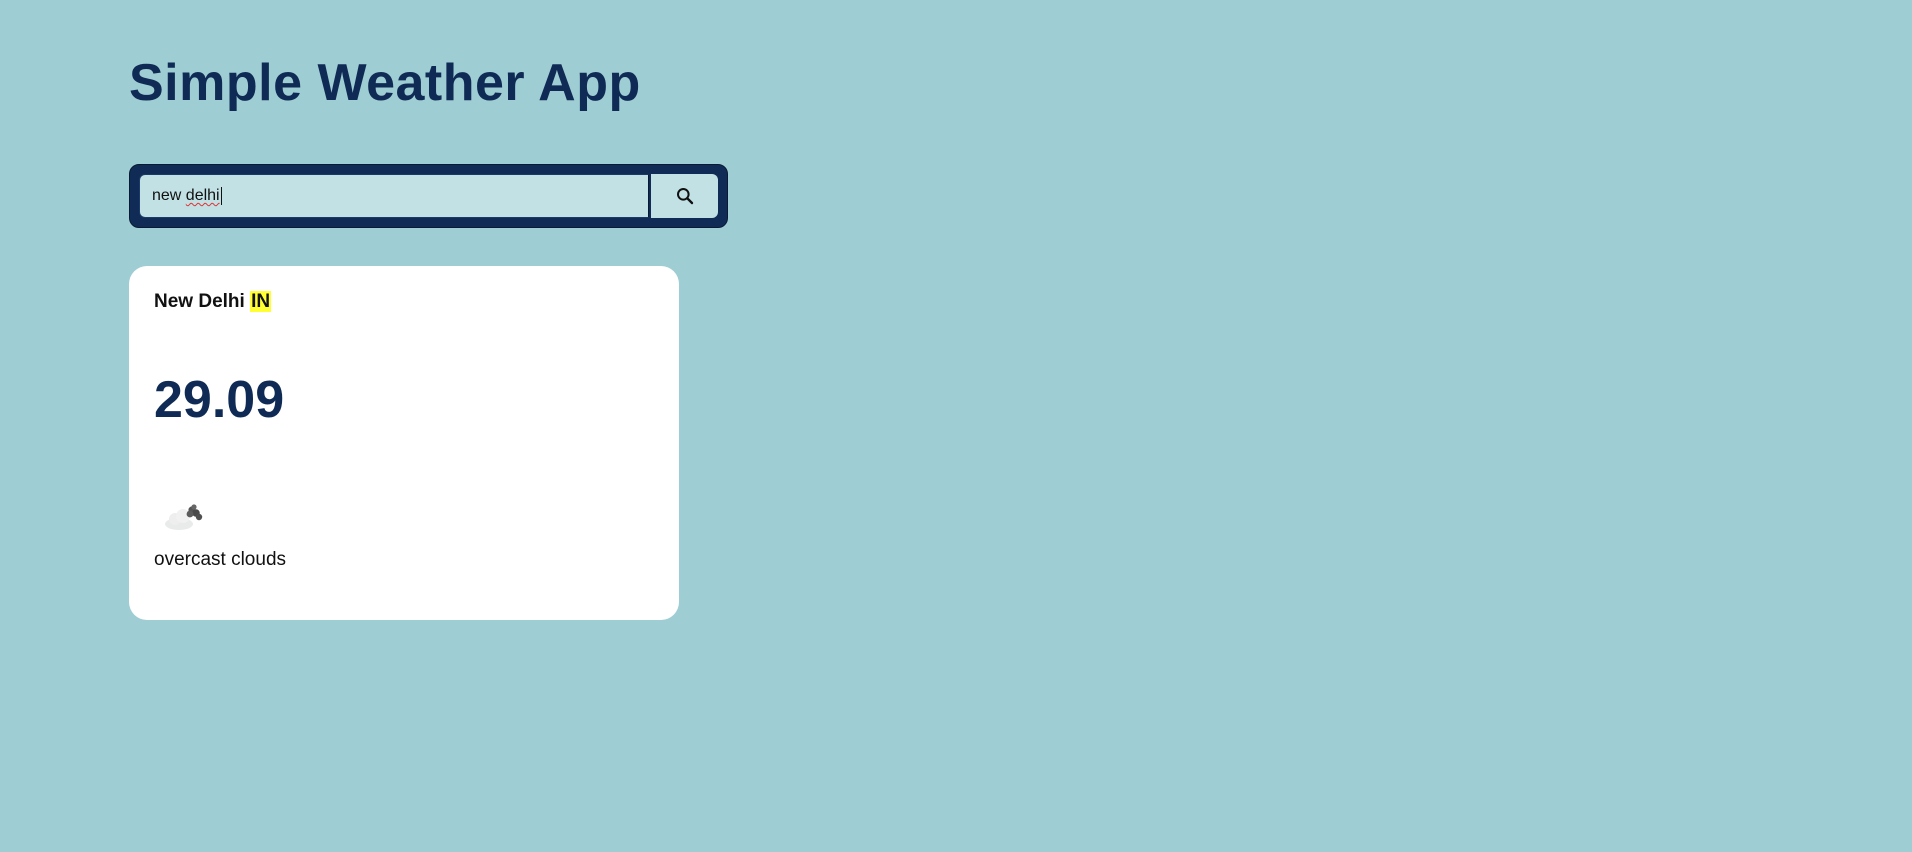 Image resolution: width=1912 pixels, height=852 pixels. What do you see at coordinates (184, 514) in the screenshot?
I see `overcast-clouds-icon` at bounding box center [184, 514].